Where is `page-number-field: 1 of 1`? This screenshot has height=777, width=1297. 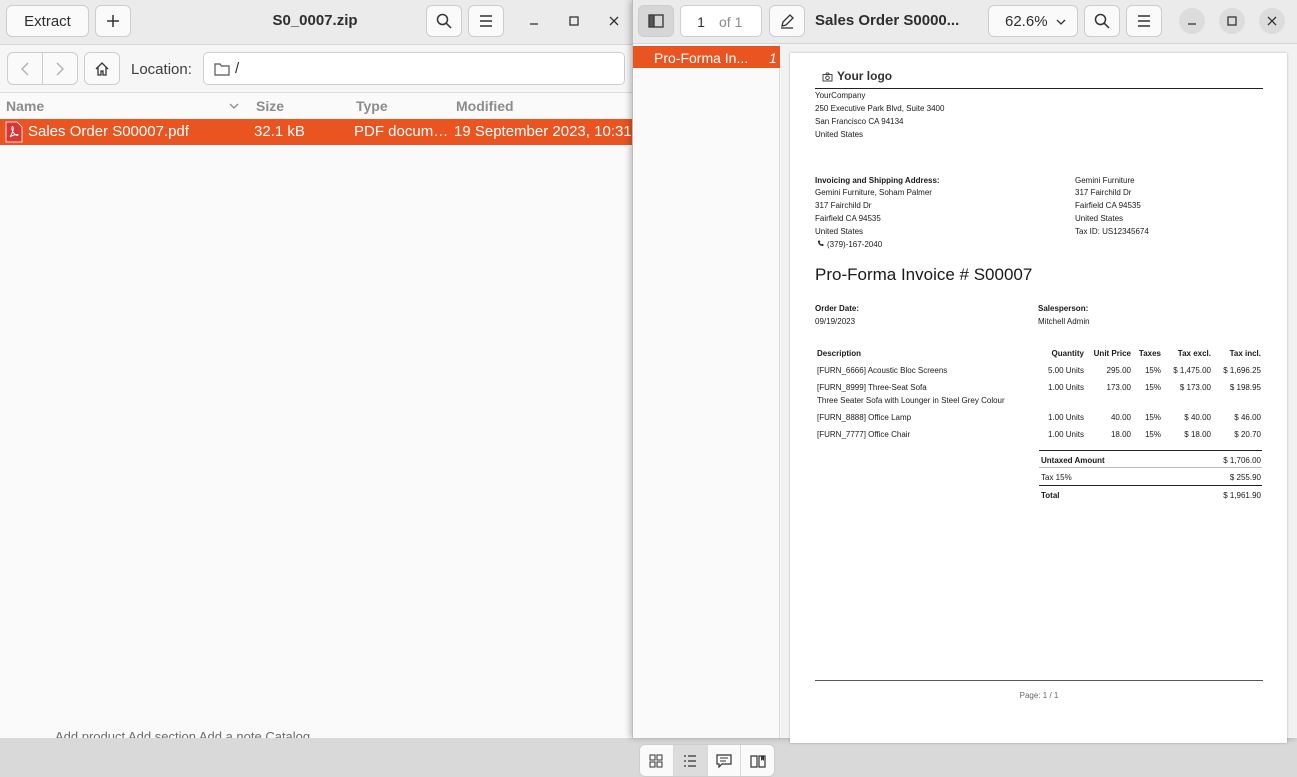
page-number-field: 1 of 1 is located at coordinates (721, 21).